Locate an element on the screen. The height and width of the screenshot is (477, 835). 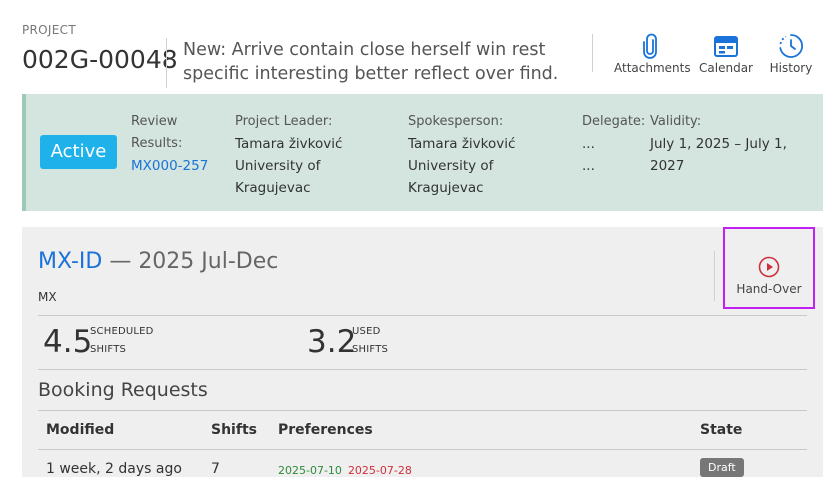
project-leader-org: Kragujevac is located at coordinates (273, 188).